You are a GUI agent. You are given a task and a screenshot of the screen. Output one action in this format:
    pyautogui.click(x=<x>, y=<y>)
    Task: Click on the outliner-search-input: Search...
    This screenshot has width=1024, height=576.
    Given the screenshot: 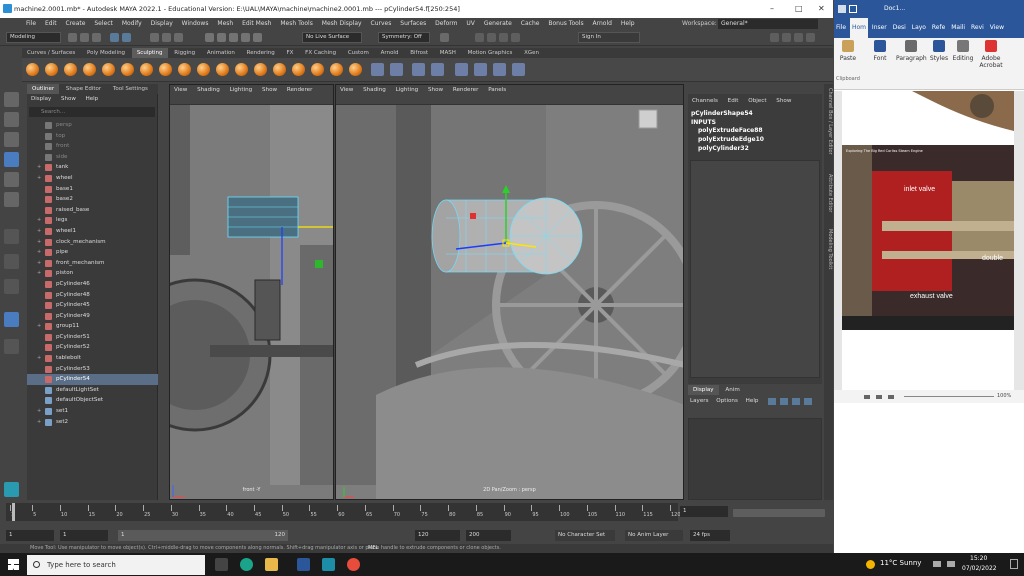 What is the action you would take?
    pyautogui.click(x=92, y=112)
    